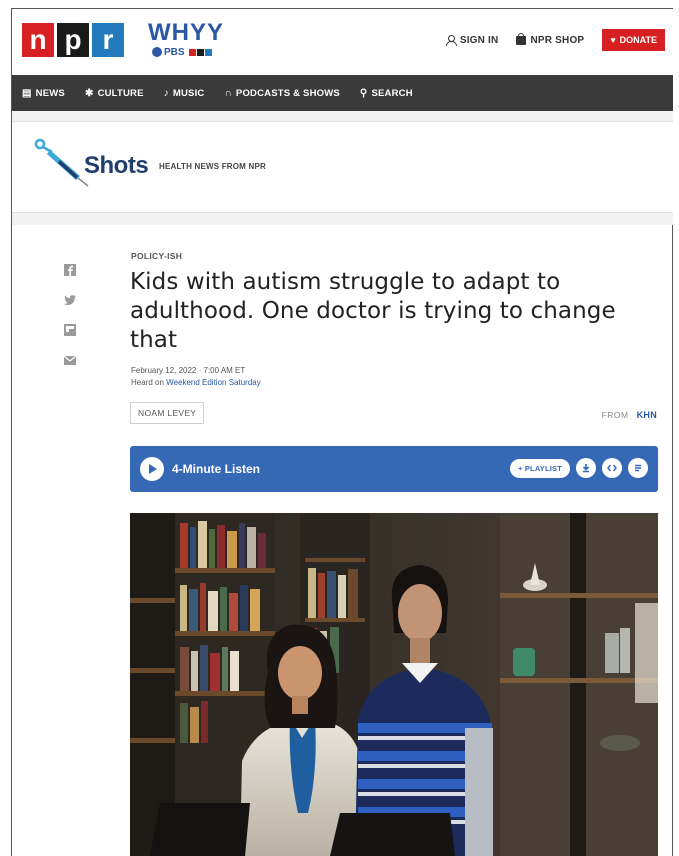  I want to click on heard-on-prefix: Heard on, so click(149, 382).